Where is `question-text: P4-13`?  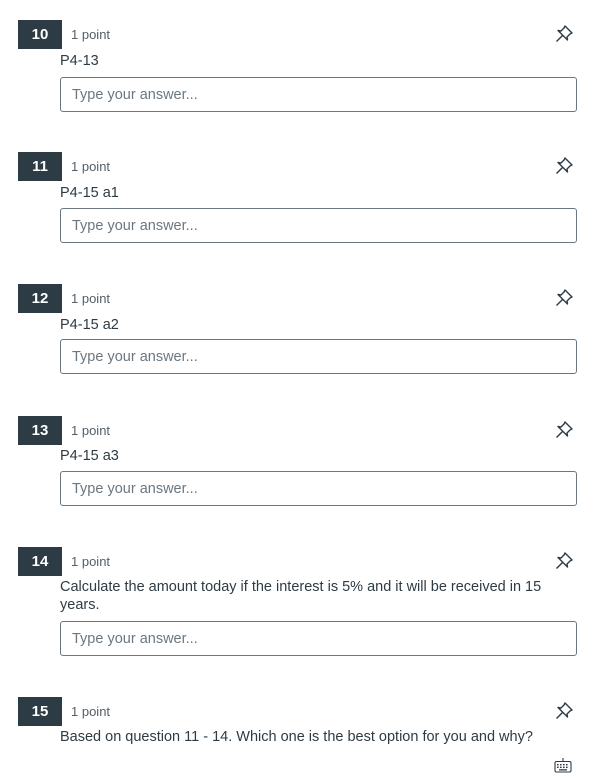 question-text: P4-13 is located at coordinates (79, 61).